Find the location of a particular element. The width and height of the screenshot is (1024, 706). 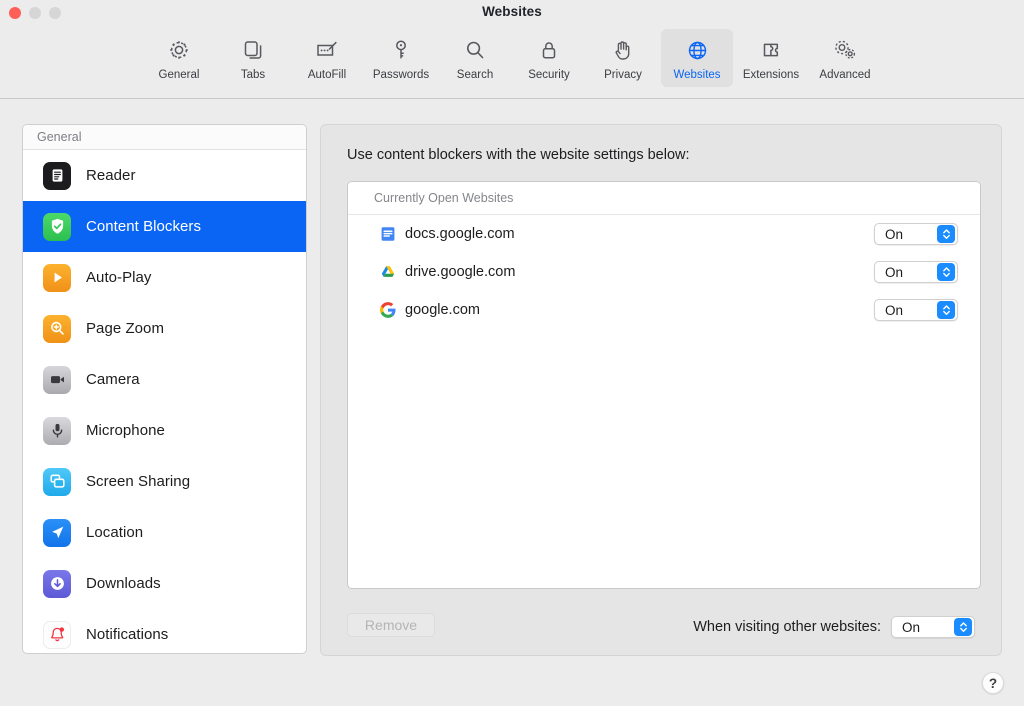

magnifier-plus-icon is located at coordinates (57, 328).